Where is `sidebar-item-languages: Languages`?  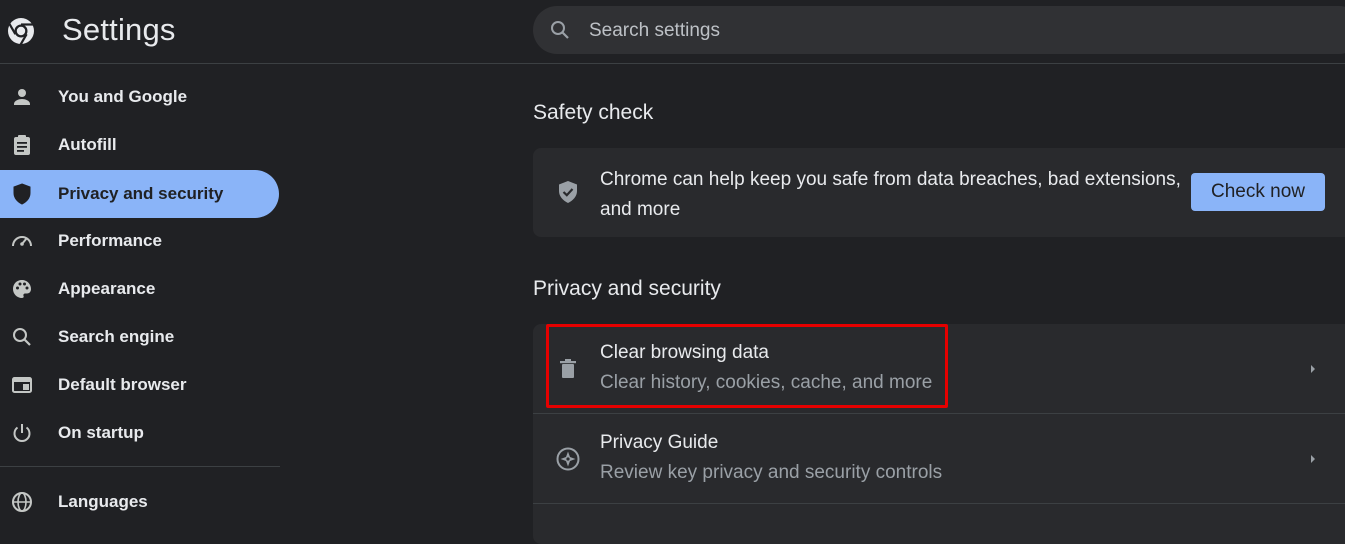 sidebar-item-languages: Languages is located at coordinates (139, 502).